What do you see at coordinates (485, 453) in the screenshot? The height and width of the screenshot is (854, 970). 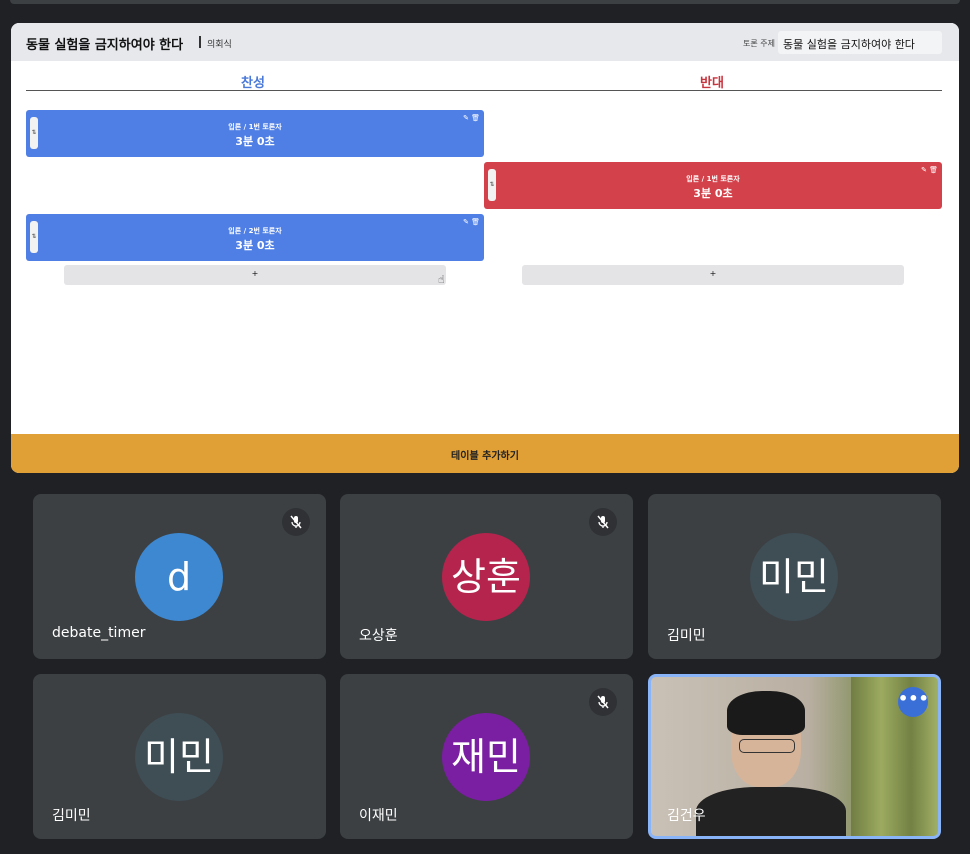 I see `add-table-button: 테이블 추가하기` at bounding box center [485, 453].